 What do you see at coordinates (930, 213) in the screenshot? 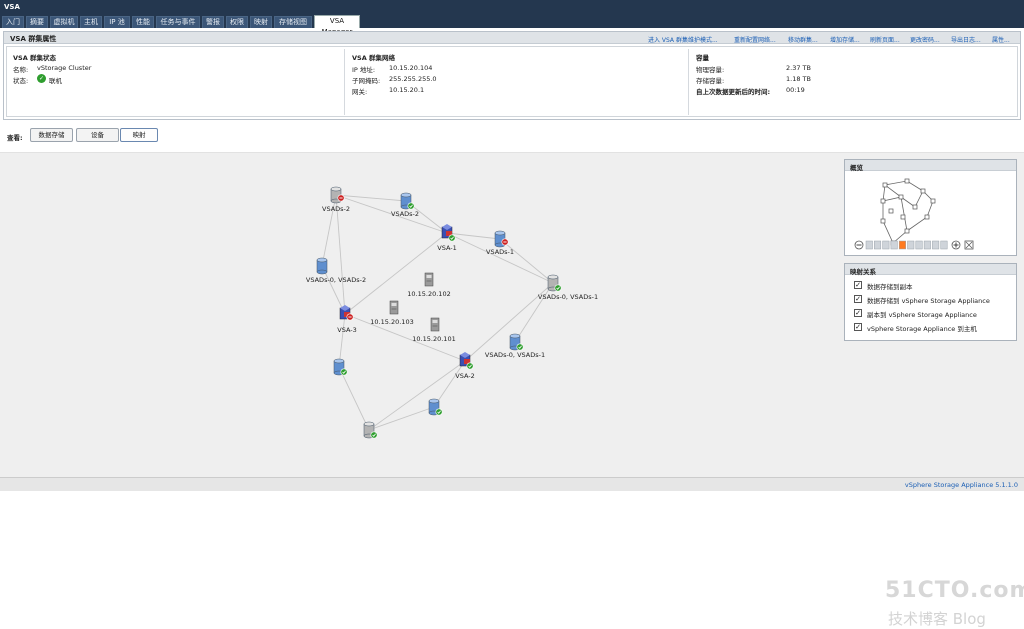
I see `overview-minimap` at bounding box center [930, 213].